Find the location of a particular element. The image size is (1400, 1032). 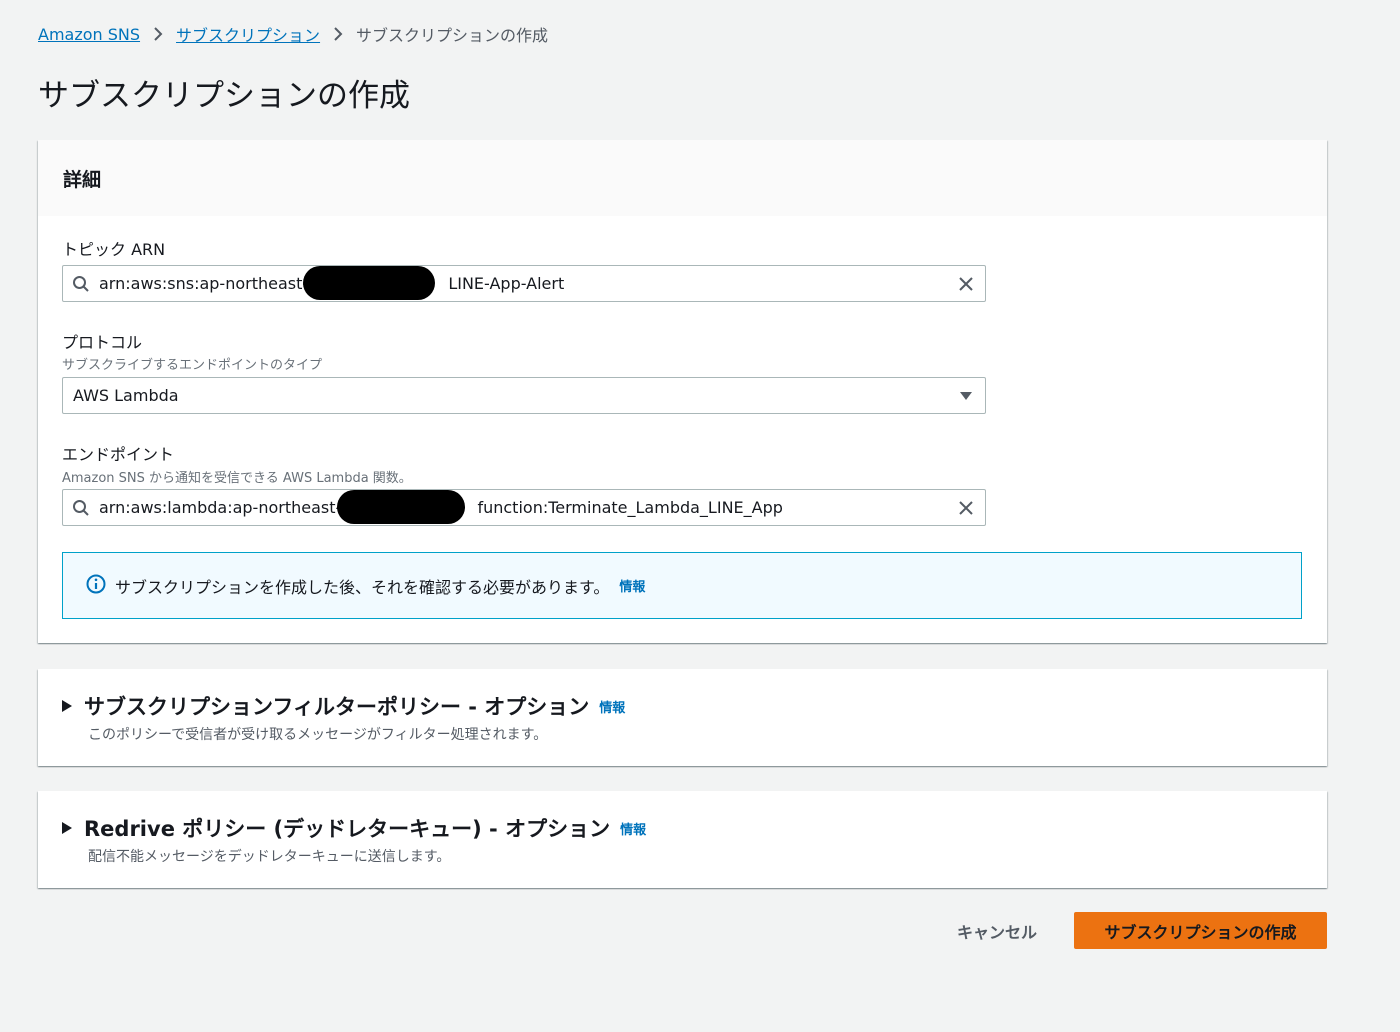

protocol-description: サブスクライブするエンドポイントのタイプ is located at coordinates (192, 365).